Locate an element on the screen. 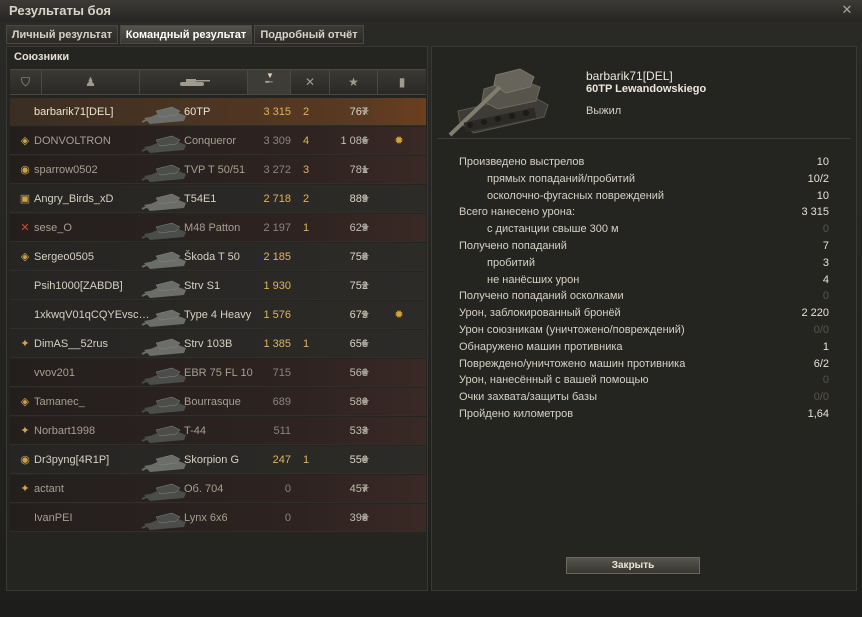 The width and height of the screenshot is (862, 617). stat-label: с дистанции свыше 300 м is located at coordinates (553, 229).